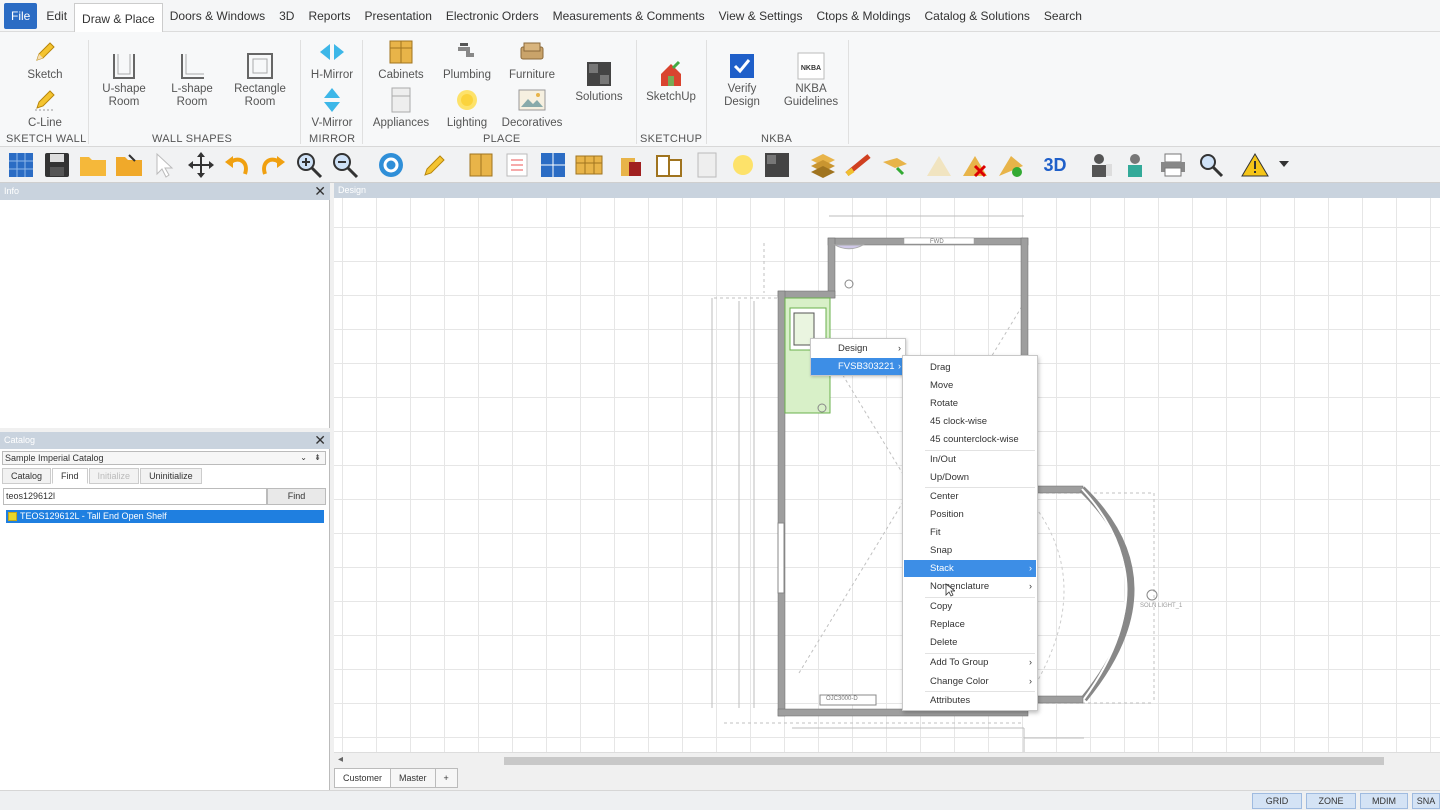 Image resolution: width=1440 pixels, height=810 pixels. What do you see at coordinates (939, 165) in the screenshot?
I see `fan-icon` at bounding box center [939, 165].